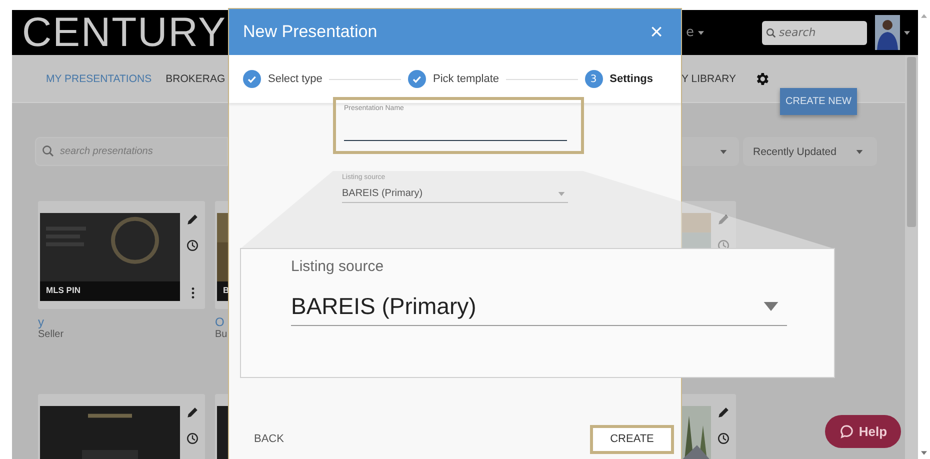 Image resolution: width=930 pixels, height=459 pixels. I want to click on create-button: CREATE, so click(632, 439).